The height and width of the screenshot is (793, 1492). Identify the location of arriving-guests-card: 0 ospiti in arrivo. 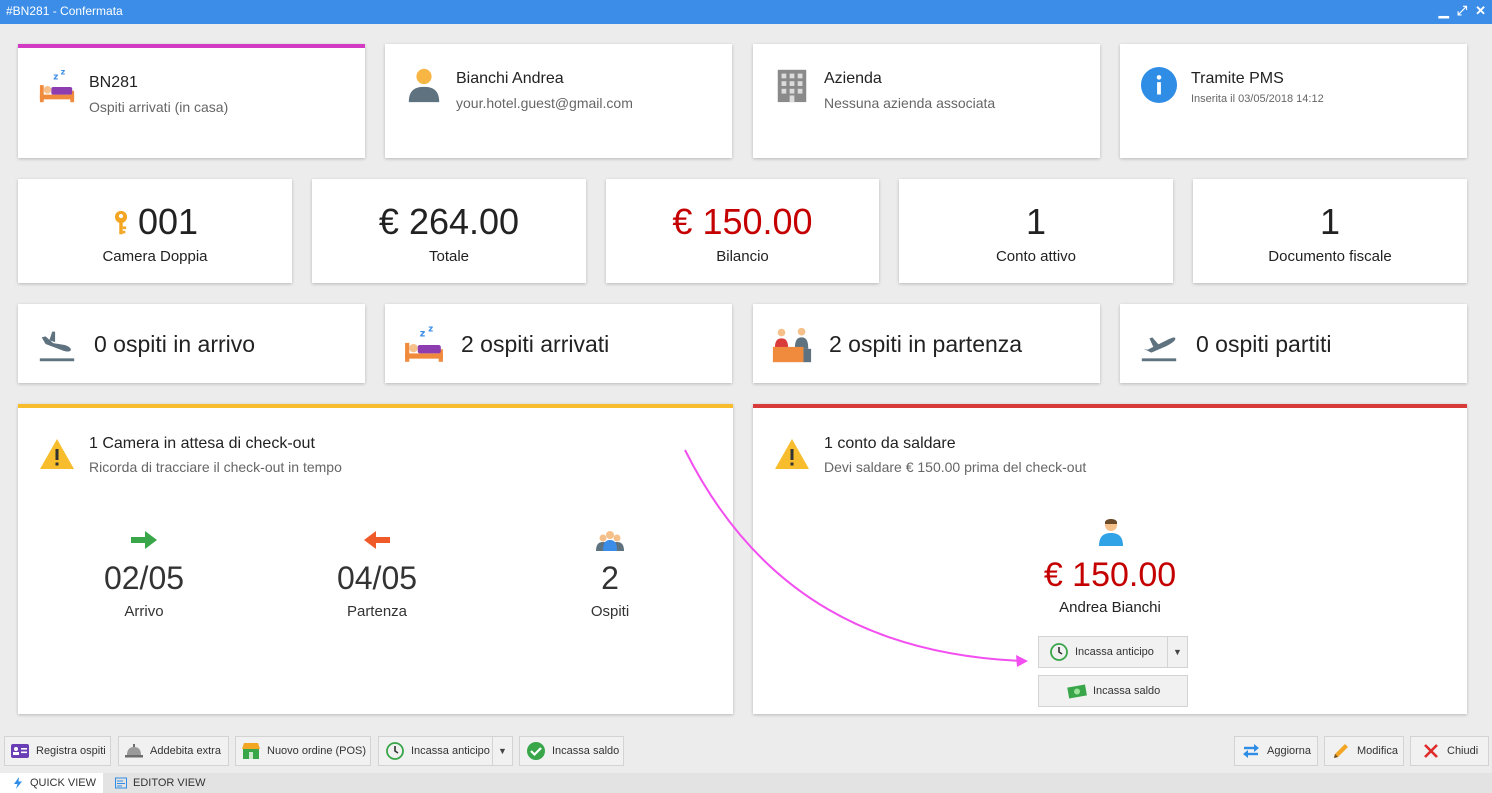
(191, 343).